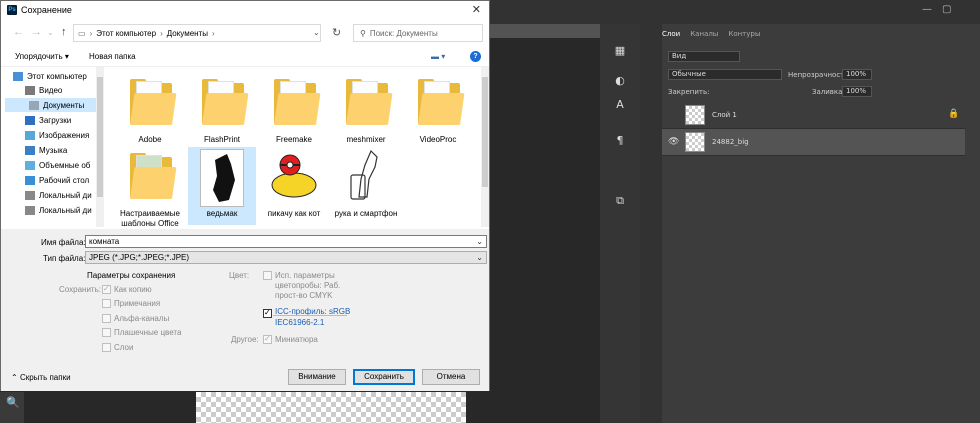 The image size is (980, 423). I want to click on warning-button: Внимание, so click(317, 377).